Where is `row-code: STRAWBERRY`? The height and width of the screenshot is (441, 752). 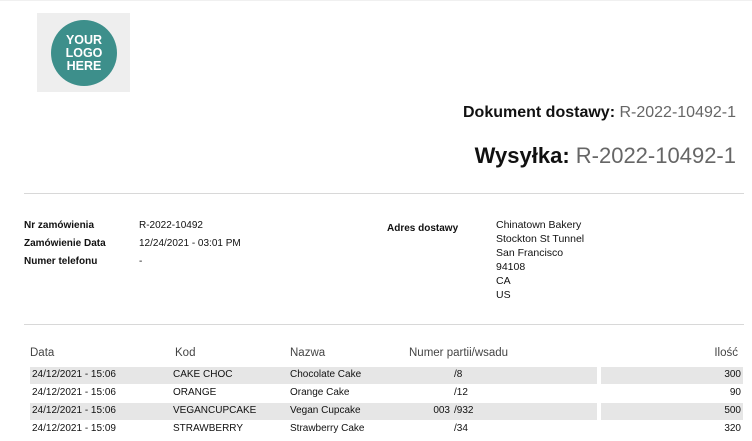 row-code: STRAWBERRY is located at coordinates (208, 428).